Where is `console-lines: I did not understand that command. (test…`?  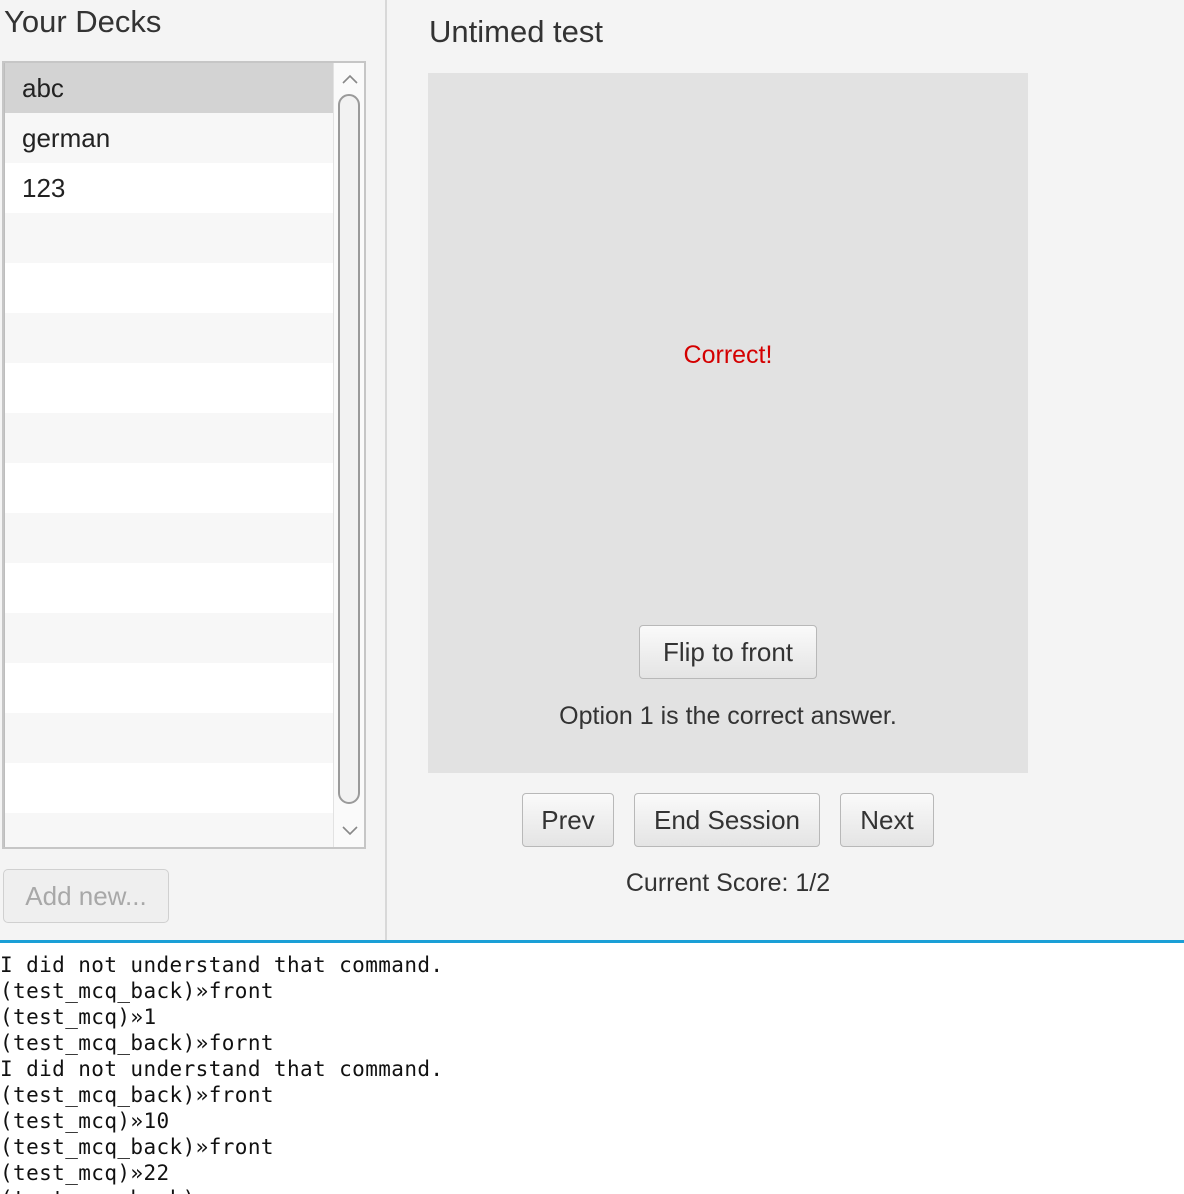 console-lines: I did not understand that command. (test… is located at coordinates (221, 1073).